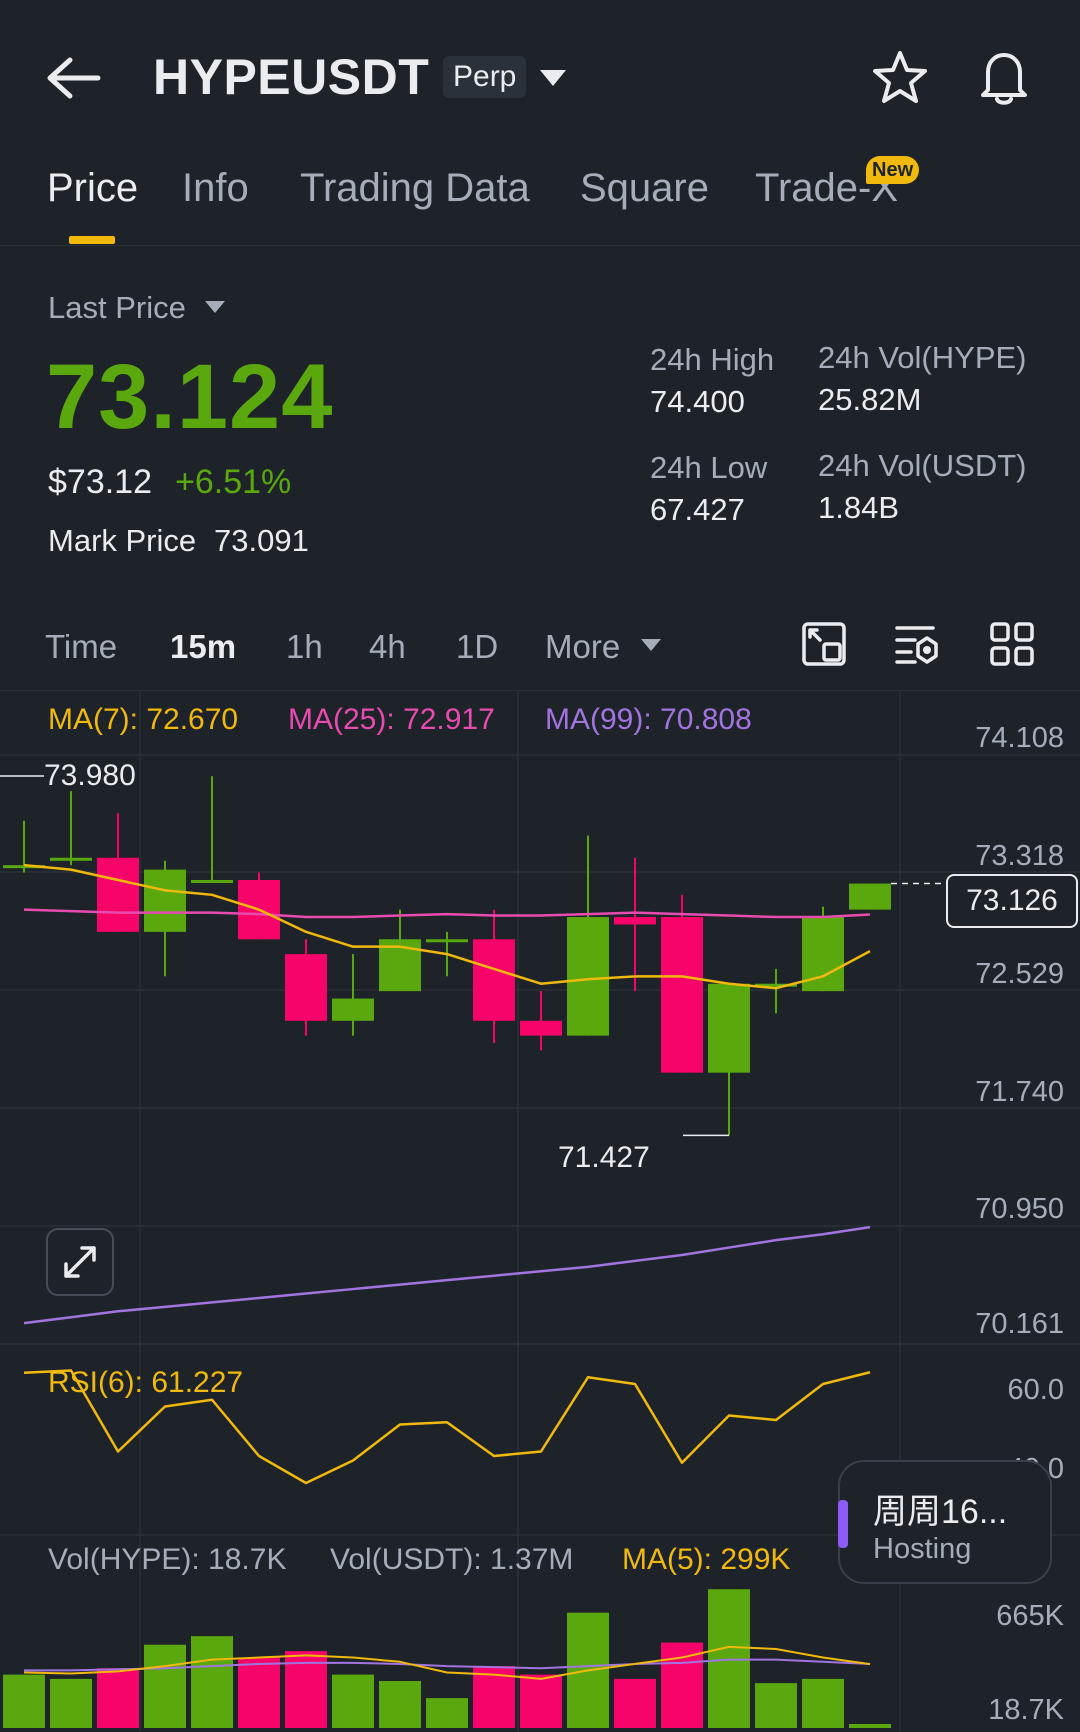  What do you see at coordinates (582, 647) in the screenshot?
I see `interval-more: More` at bounding box center [582, 647].